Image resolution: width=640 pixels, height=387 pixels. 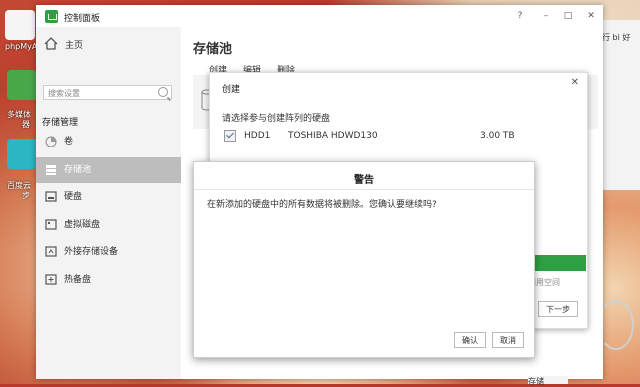 What do you see at coordinates (621, 105) in the screenshot?
I see `background-window-strip: 行 bi 好` at bounding box center [621, 105].